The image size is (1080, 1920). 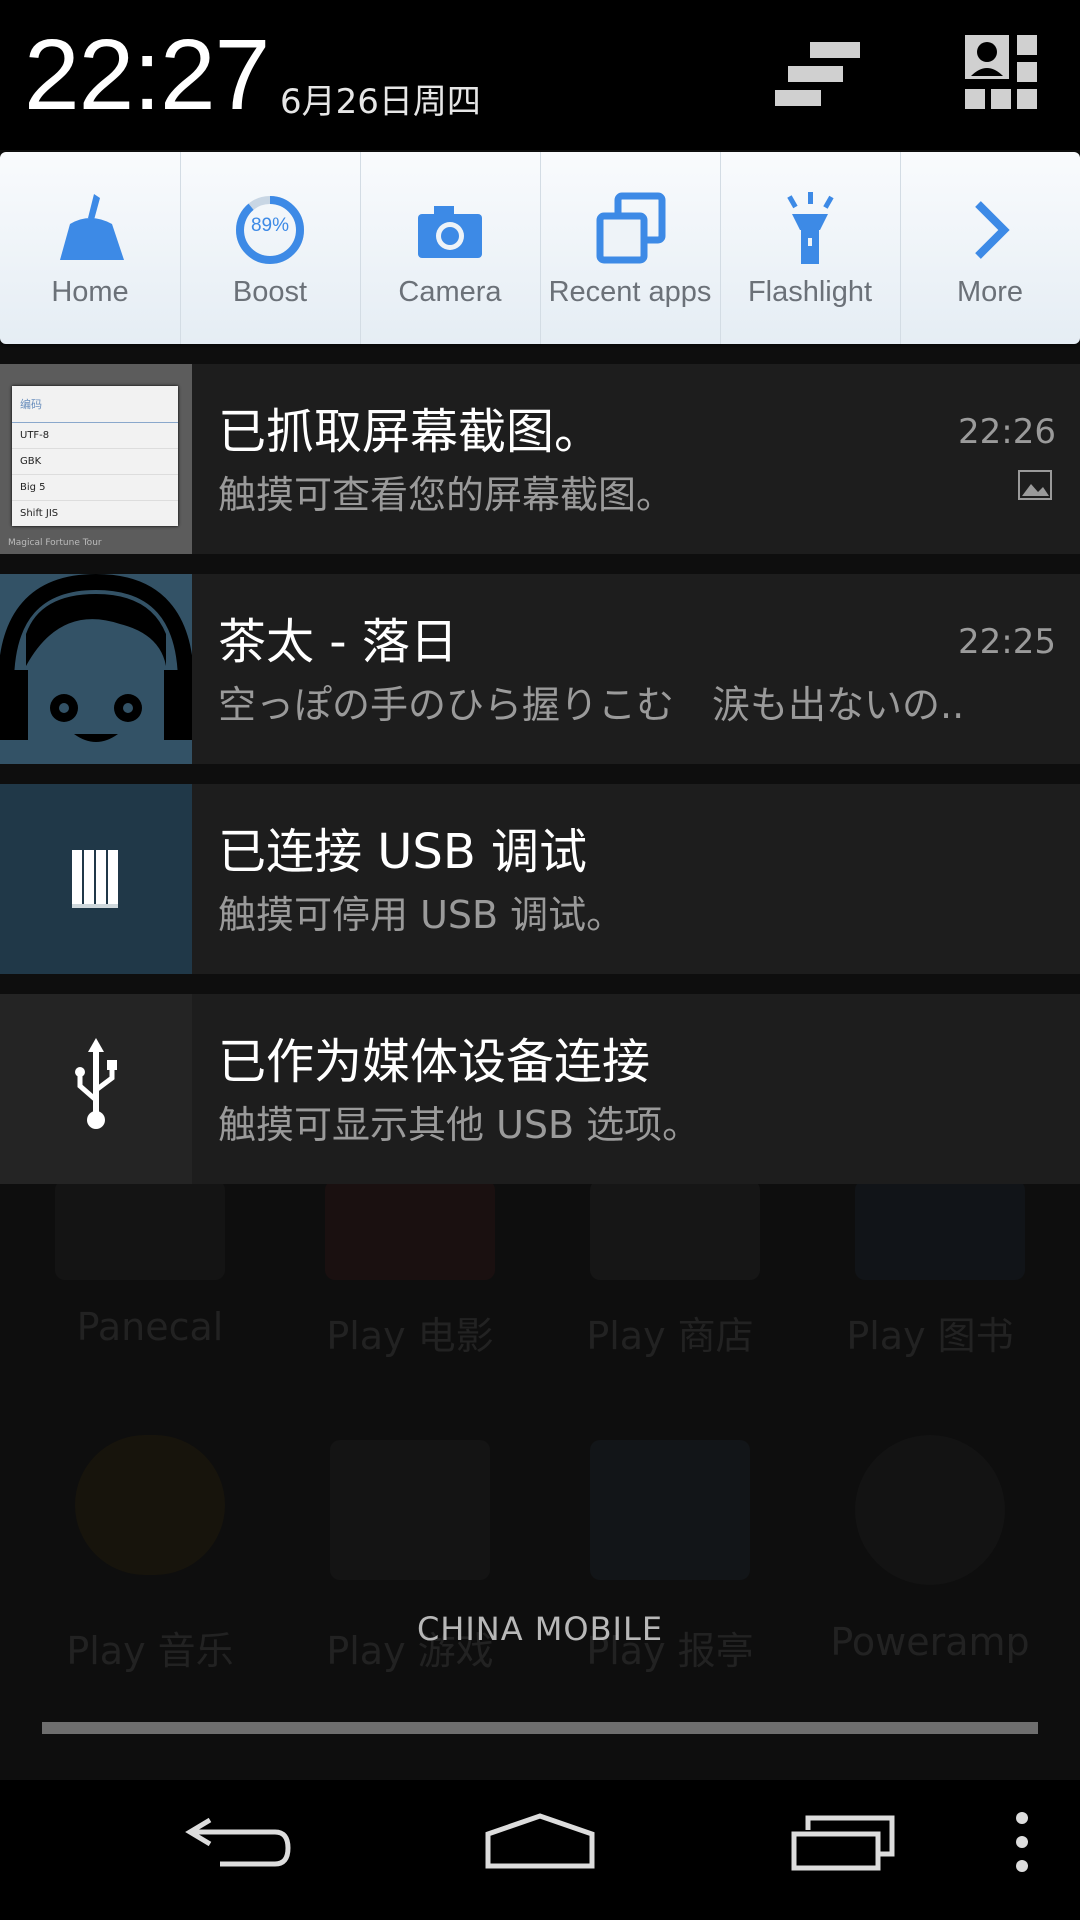 What do you see at coordinates (1002, 72) in the screenshot?
I see `quick-settings-user-icon` at bounding box center [1002, 72].